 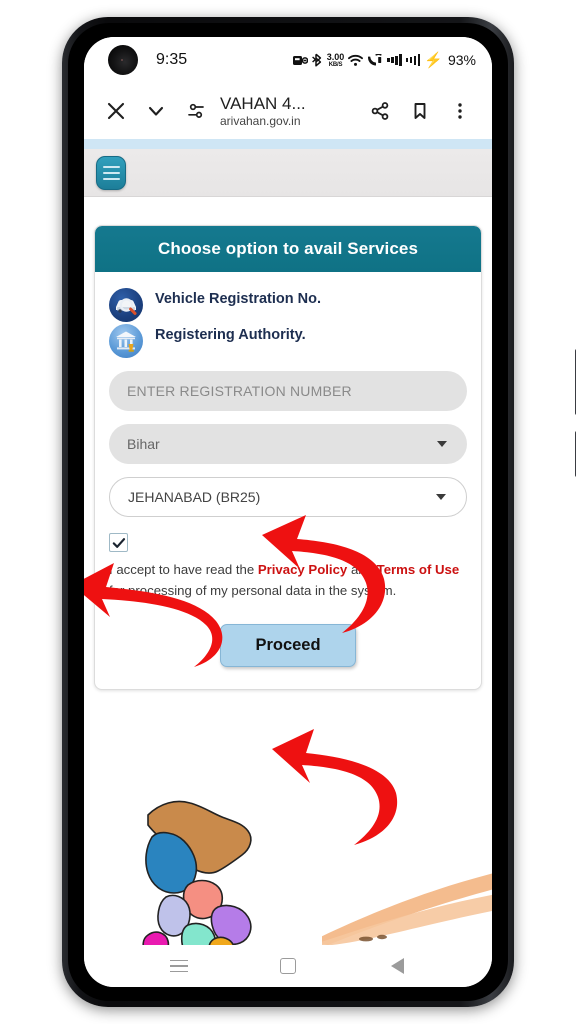 I want to click on recents-icon, so click(x=179, y=966).